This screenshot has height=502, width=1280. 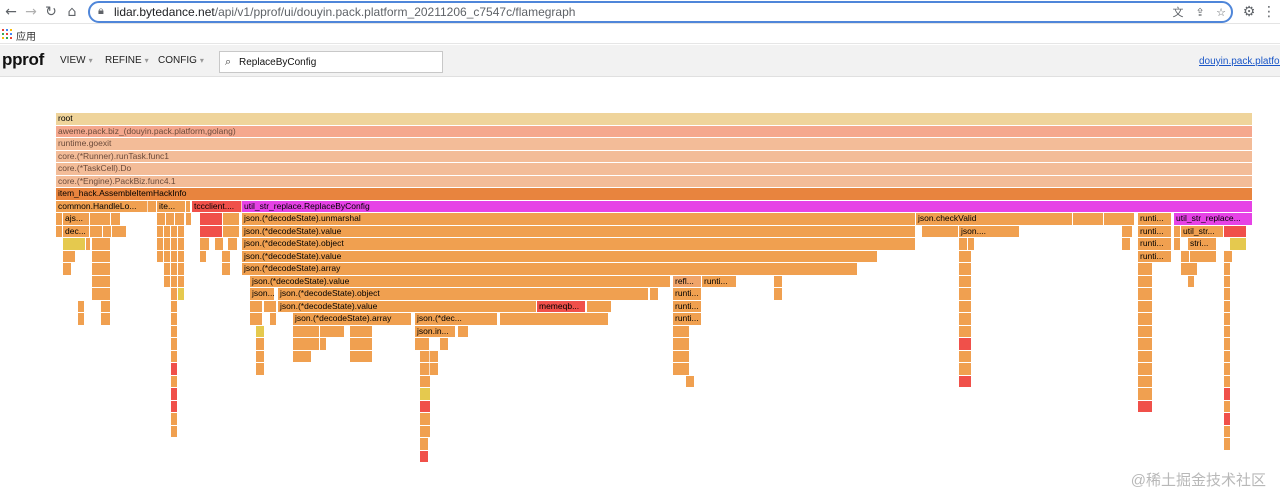 What do you see at coordinates (549, 269) in the screenshot?
I see `flame-frame: json.(*decodeState).array` at bounding box center [549, 269].